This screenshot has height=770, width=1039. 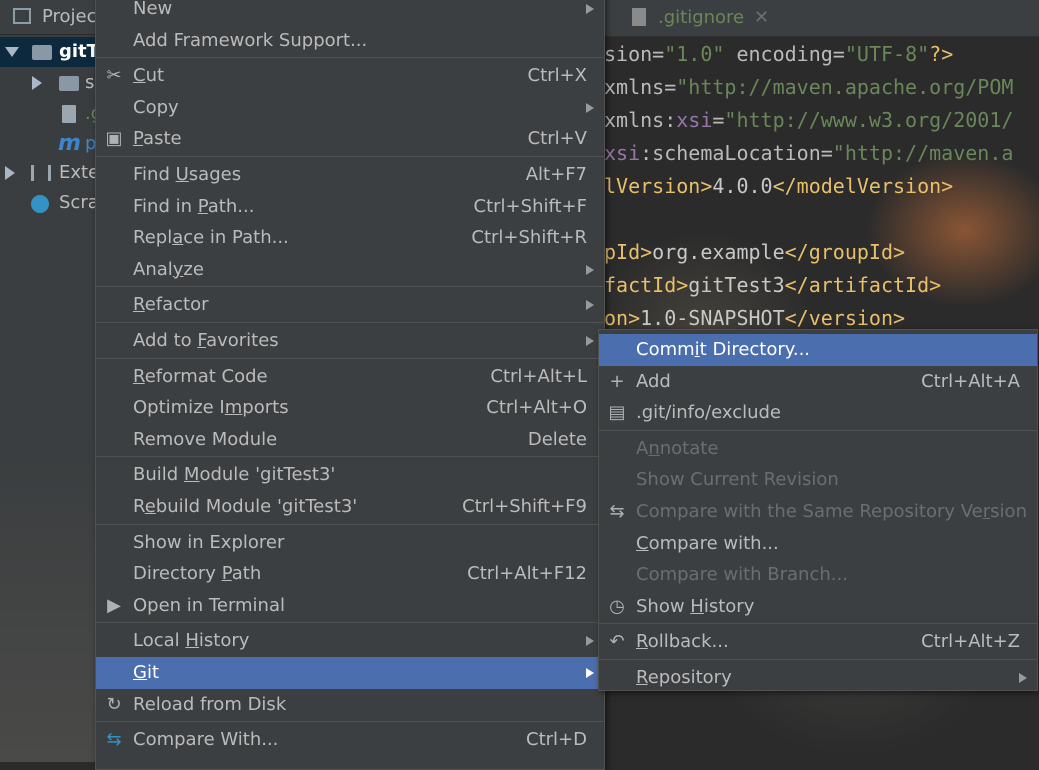 What do you see at coordinates (350, 377) in the screenshot?
I see `menu-item-reformat-code: Reformat Code Ctrl+Alt+L` at bounding box center [350, 377].